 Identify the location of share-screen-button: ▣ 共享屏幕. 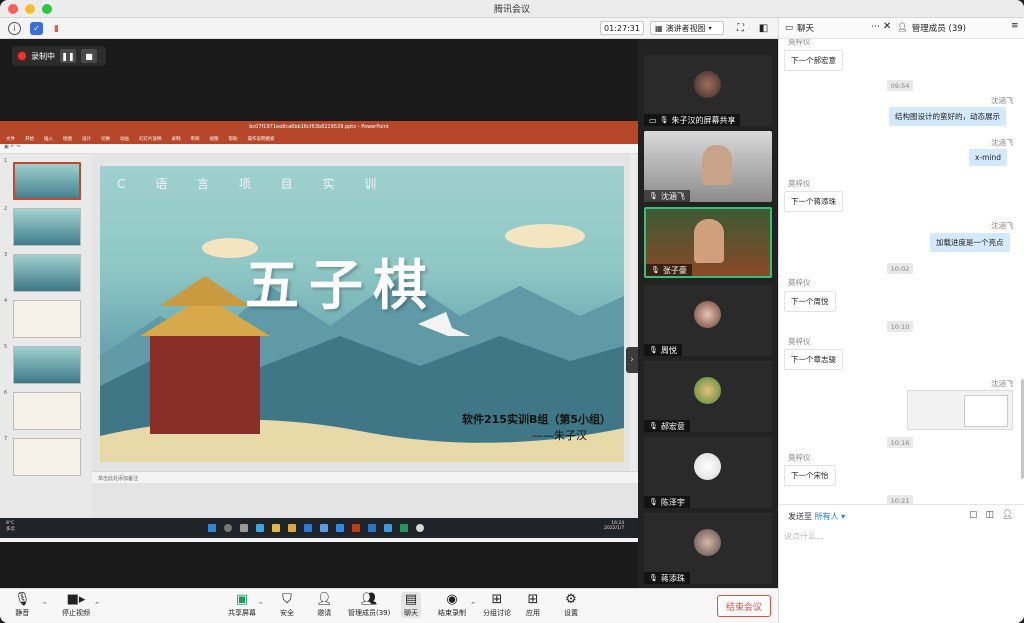
(242, 605).